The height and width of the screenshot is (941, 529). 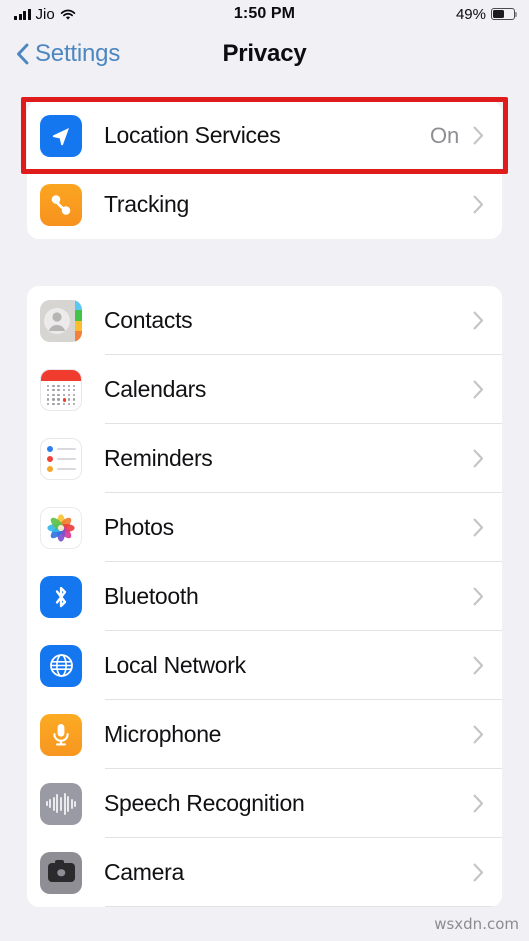 What do you see at coordinates (78, 53) in the screenshot?
I see `back-button-label: Settings` at bounding box center [78, 53].